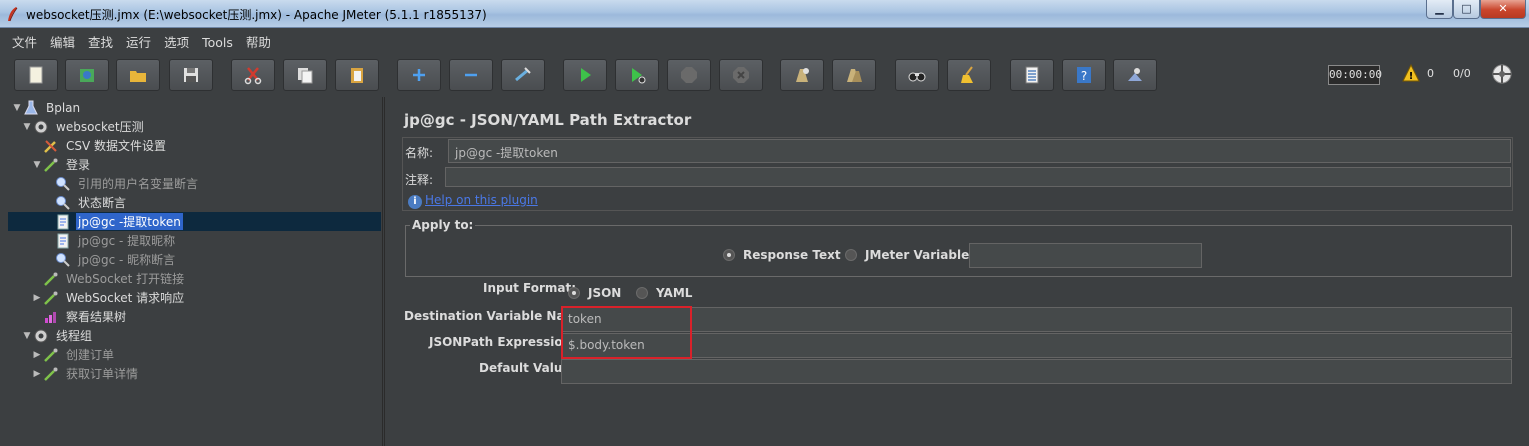  What do you see at coordinates (1466, 9) in the screenshot?
I see `maximize-button: □` at bounding box center [1466, 9].